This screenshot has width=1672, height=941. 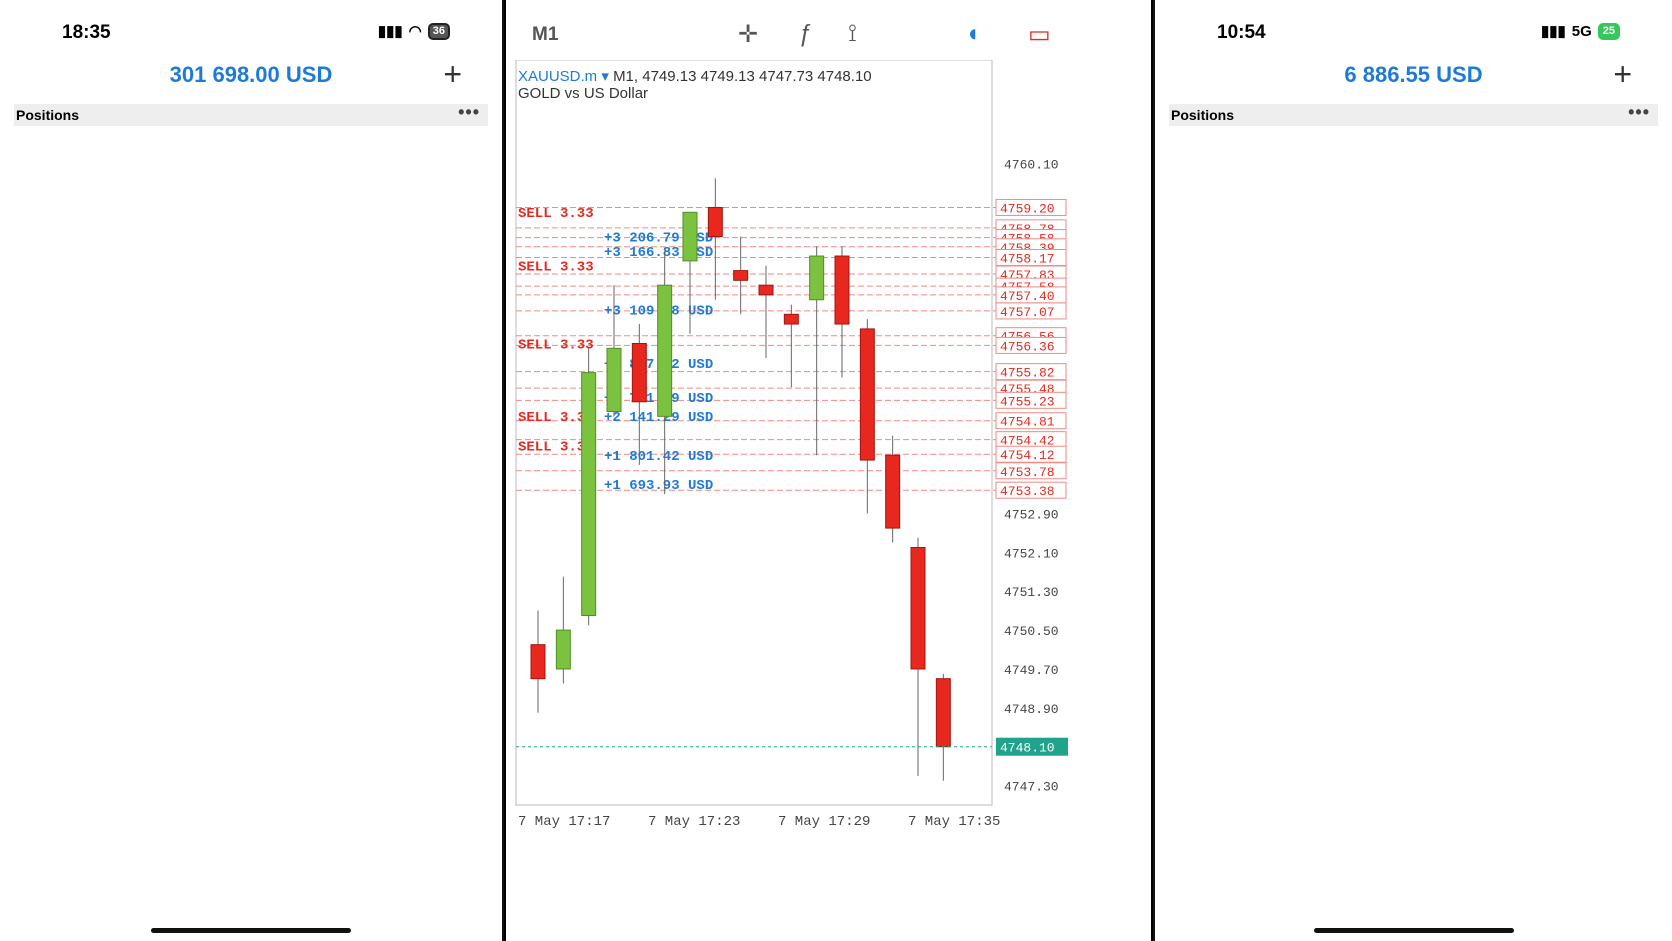 I want to click on y-tick-label: 4748.90, so click(x=1031, y=709).